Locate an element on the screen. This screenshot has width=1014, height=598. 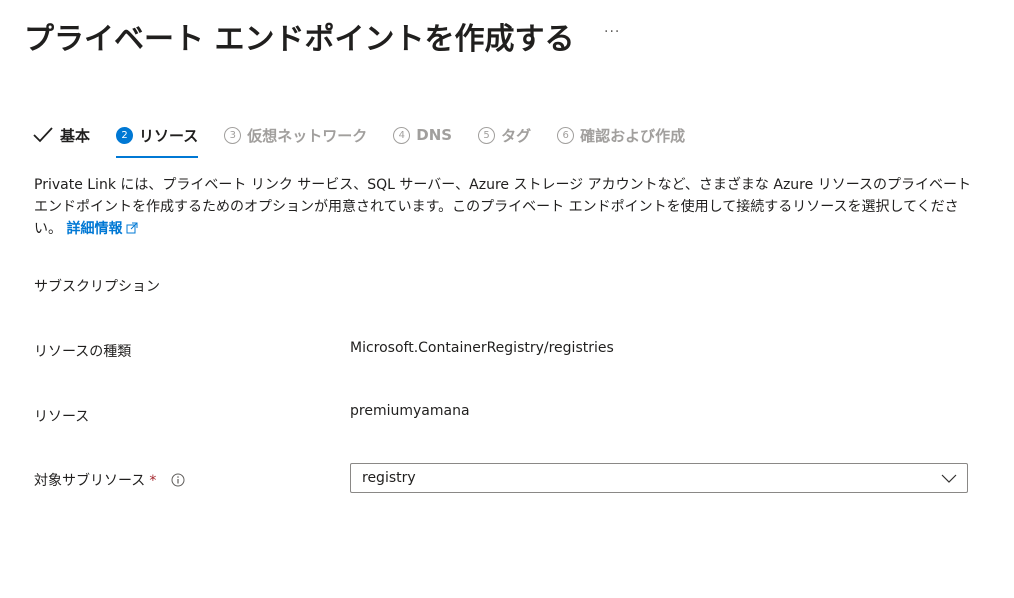
tab-label: 仮想ネットワーク is located at coordinates (307, 135).